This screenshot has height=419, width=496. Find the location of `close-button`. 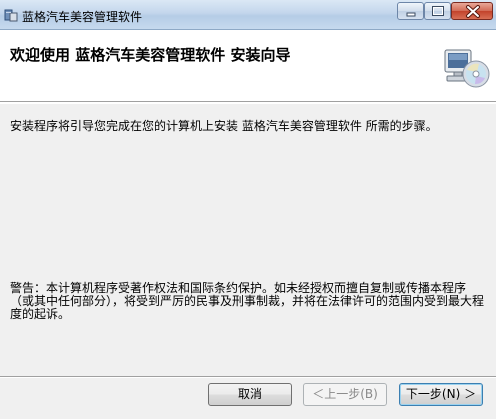

close-button is located at coordinates (472, 11).